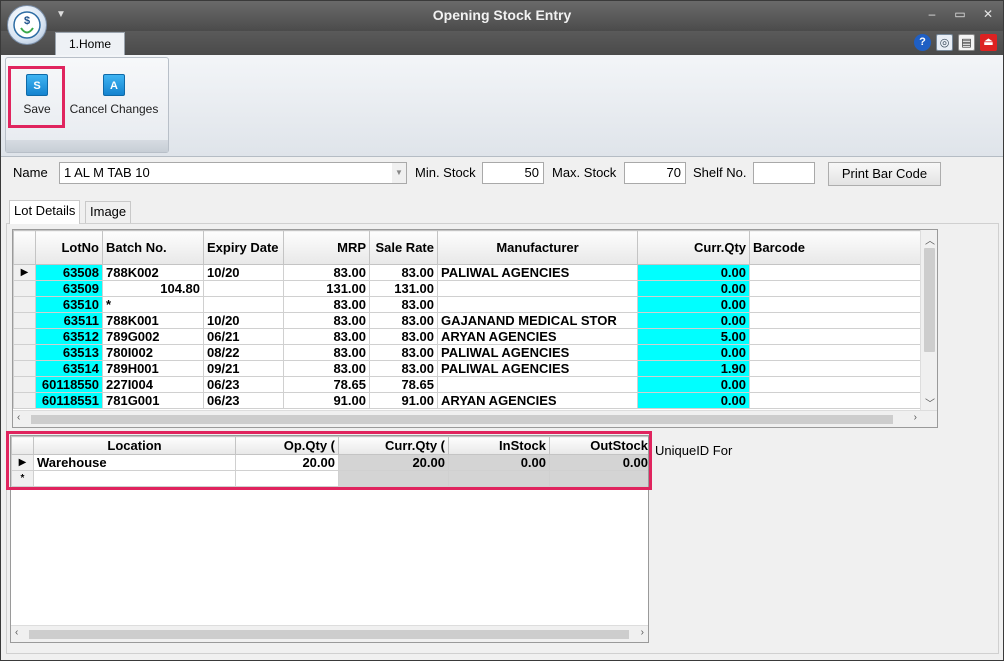 The width and height of the screenshot is (1004, 661). I want to click on scroll-down-icon: ﹀, so click(930, 402).